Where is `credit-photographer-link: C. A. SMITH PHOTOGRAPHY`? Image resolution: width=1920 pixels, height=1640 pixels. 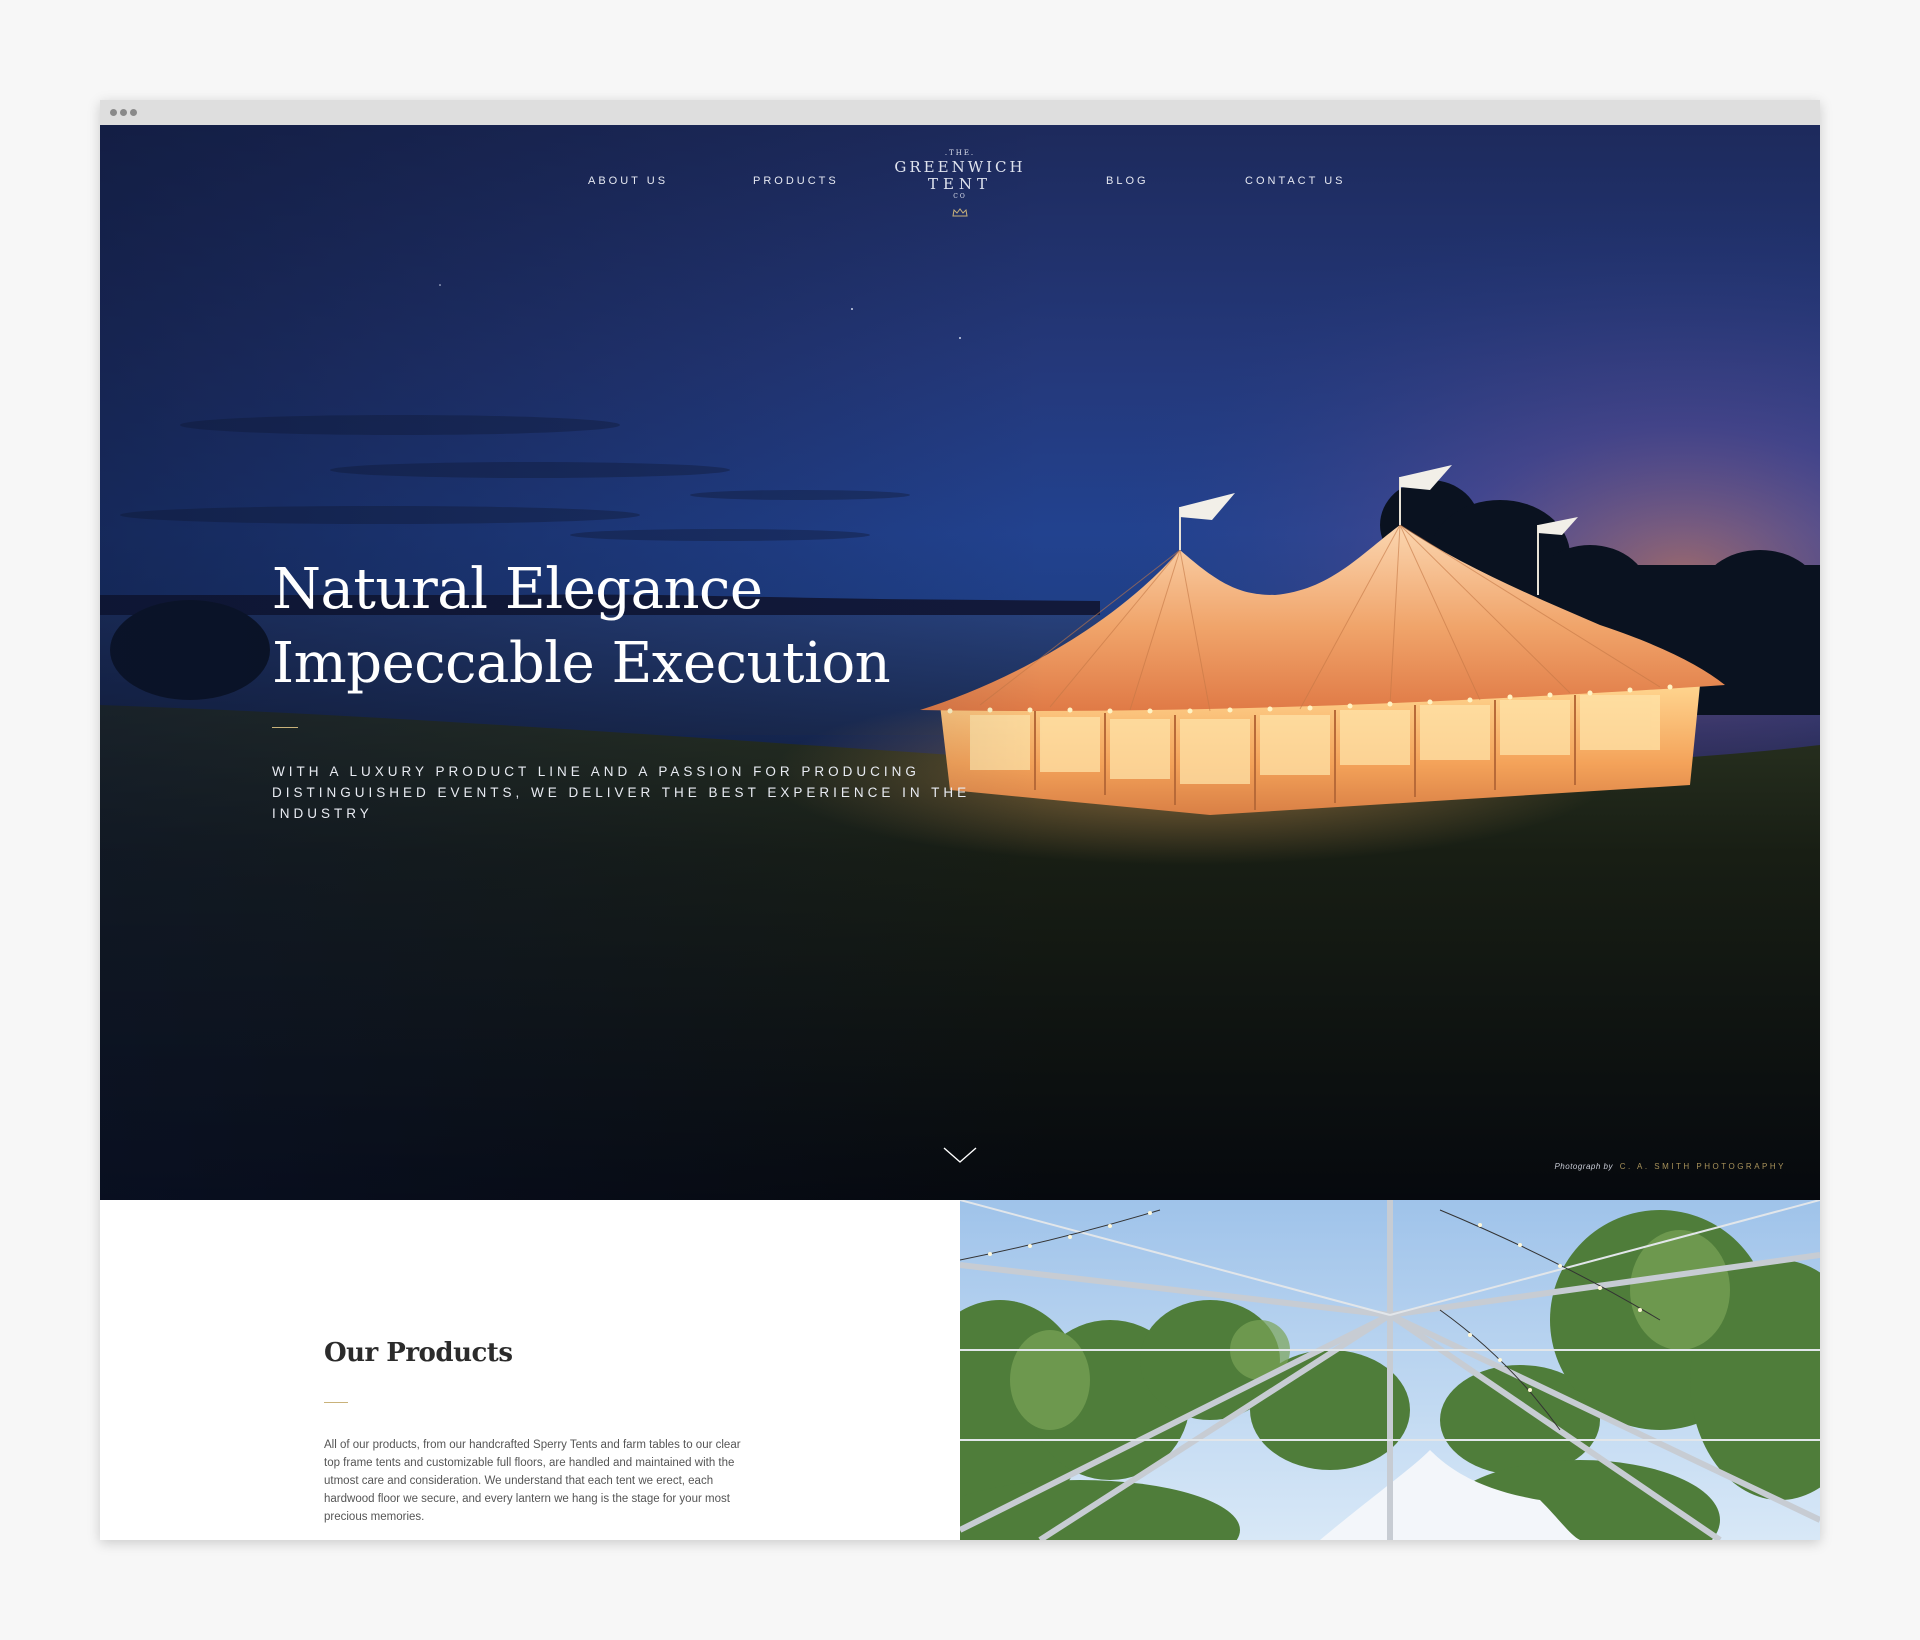
credit-photographer-link: C. A. SMITH PHOTOGRAPHY is located at coordinates (1703, 1166).